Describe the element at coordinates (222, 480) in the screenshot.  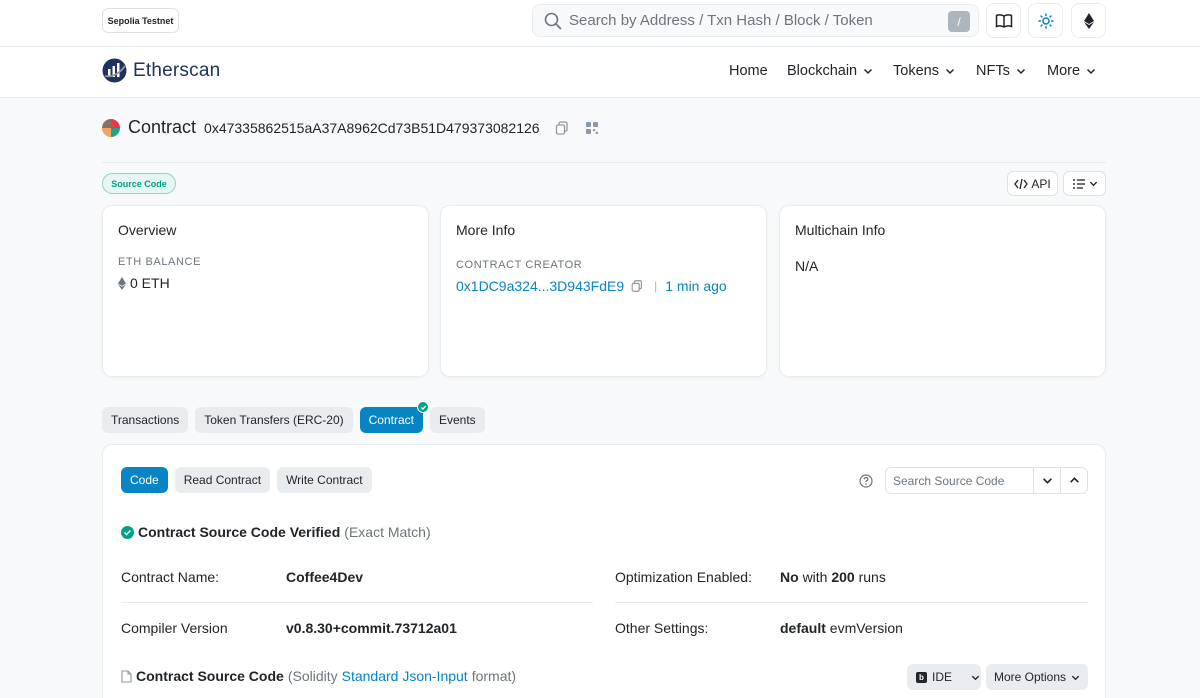
I see `subtab-read-contract: Read Contract` at that location.